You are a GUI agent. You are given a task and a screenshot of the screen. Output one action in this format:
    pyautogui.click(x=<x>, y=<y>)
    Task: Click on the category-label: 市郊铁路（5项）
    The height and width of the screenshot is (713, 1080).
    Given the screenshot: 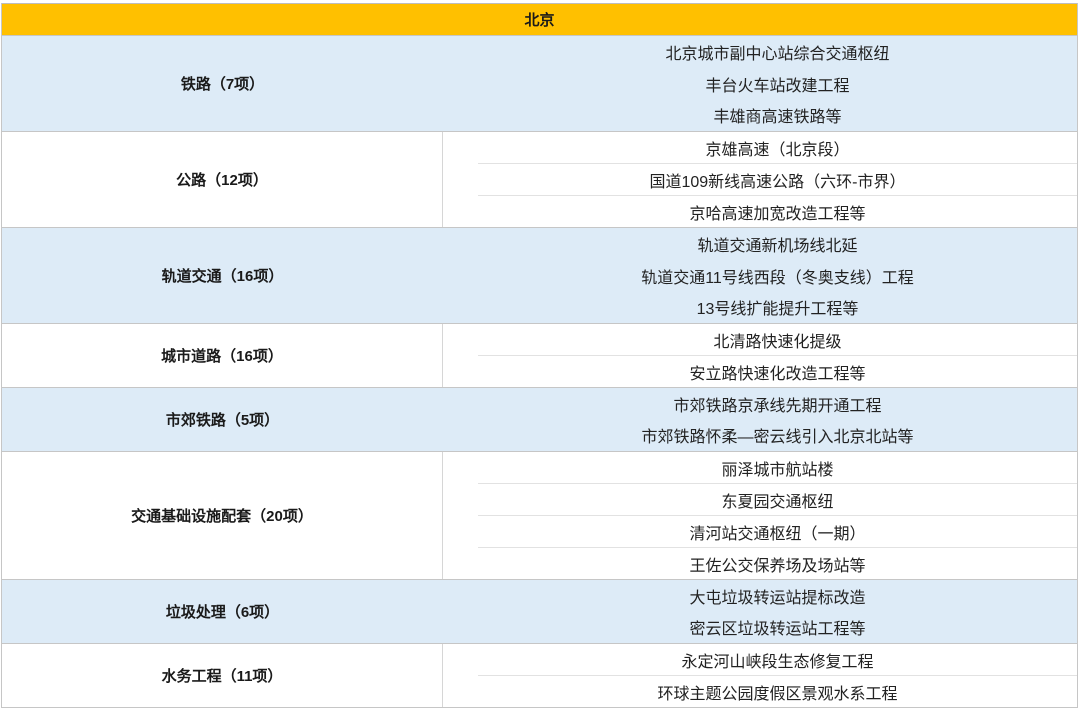 What is the action you would take?
    pyautogui.click(x=222, y=420)
    